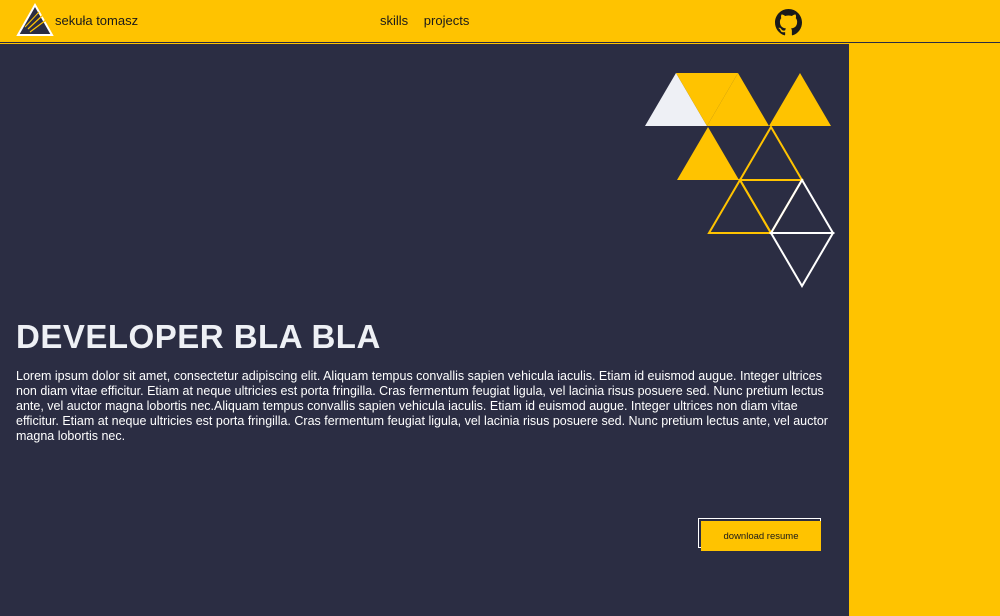  I want to click on github-icon, so click(788, 22).